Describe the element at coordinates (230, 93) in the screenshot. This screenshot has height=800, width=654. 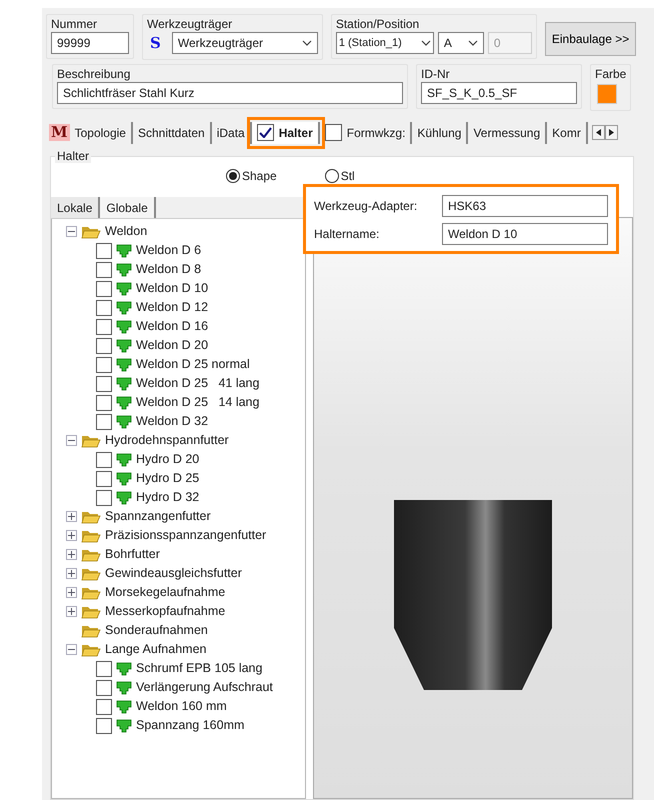
I see `description-field: Schlichtfräser Stahl Kurz` at that location.